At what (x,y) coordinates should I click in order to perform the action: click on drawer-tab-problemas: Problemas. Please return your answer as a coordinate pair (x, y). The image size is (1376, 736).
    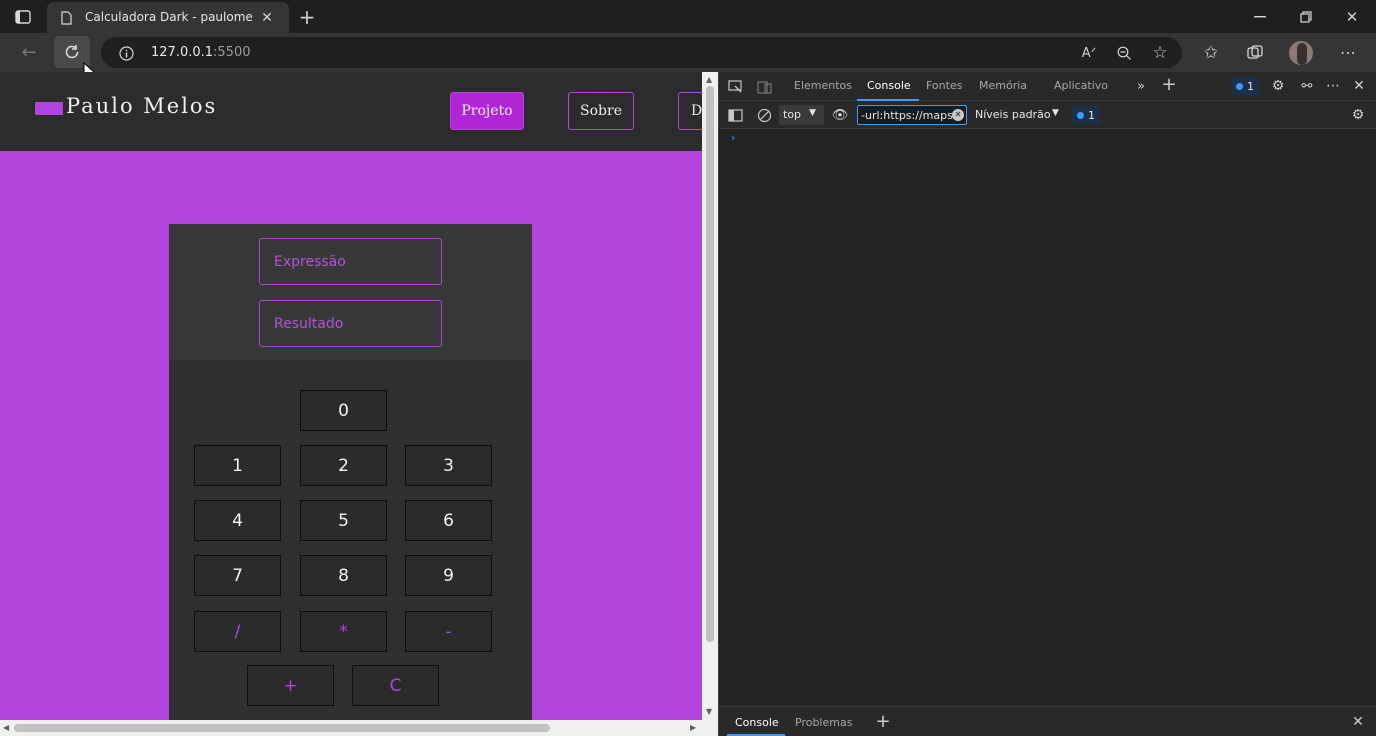
    Looking at the image, I should click on (823, 722).